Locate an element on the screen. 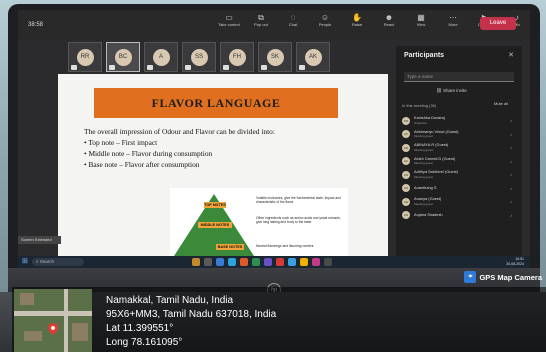 The height and width of the screenshot is (352, 546). leave-button: Leave is located at coordinates (498, 23).